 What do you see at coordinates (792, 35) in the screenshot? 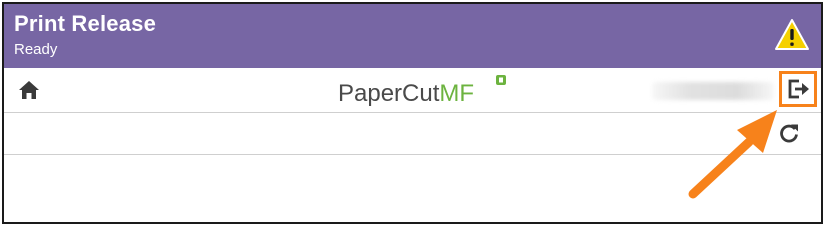
I see `warning-triangle-icon` at bounding box center [792, 35].